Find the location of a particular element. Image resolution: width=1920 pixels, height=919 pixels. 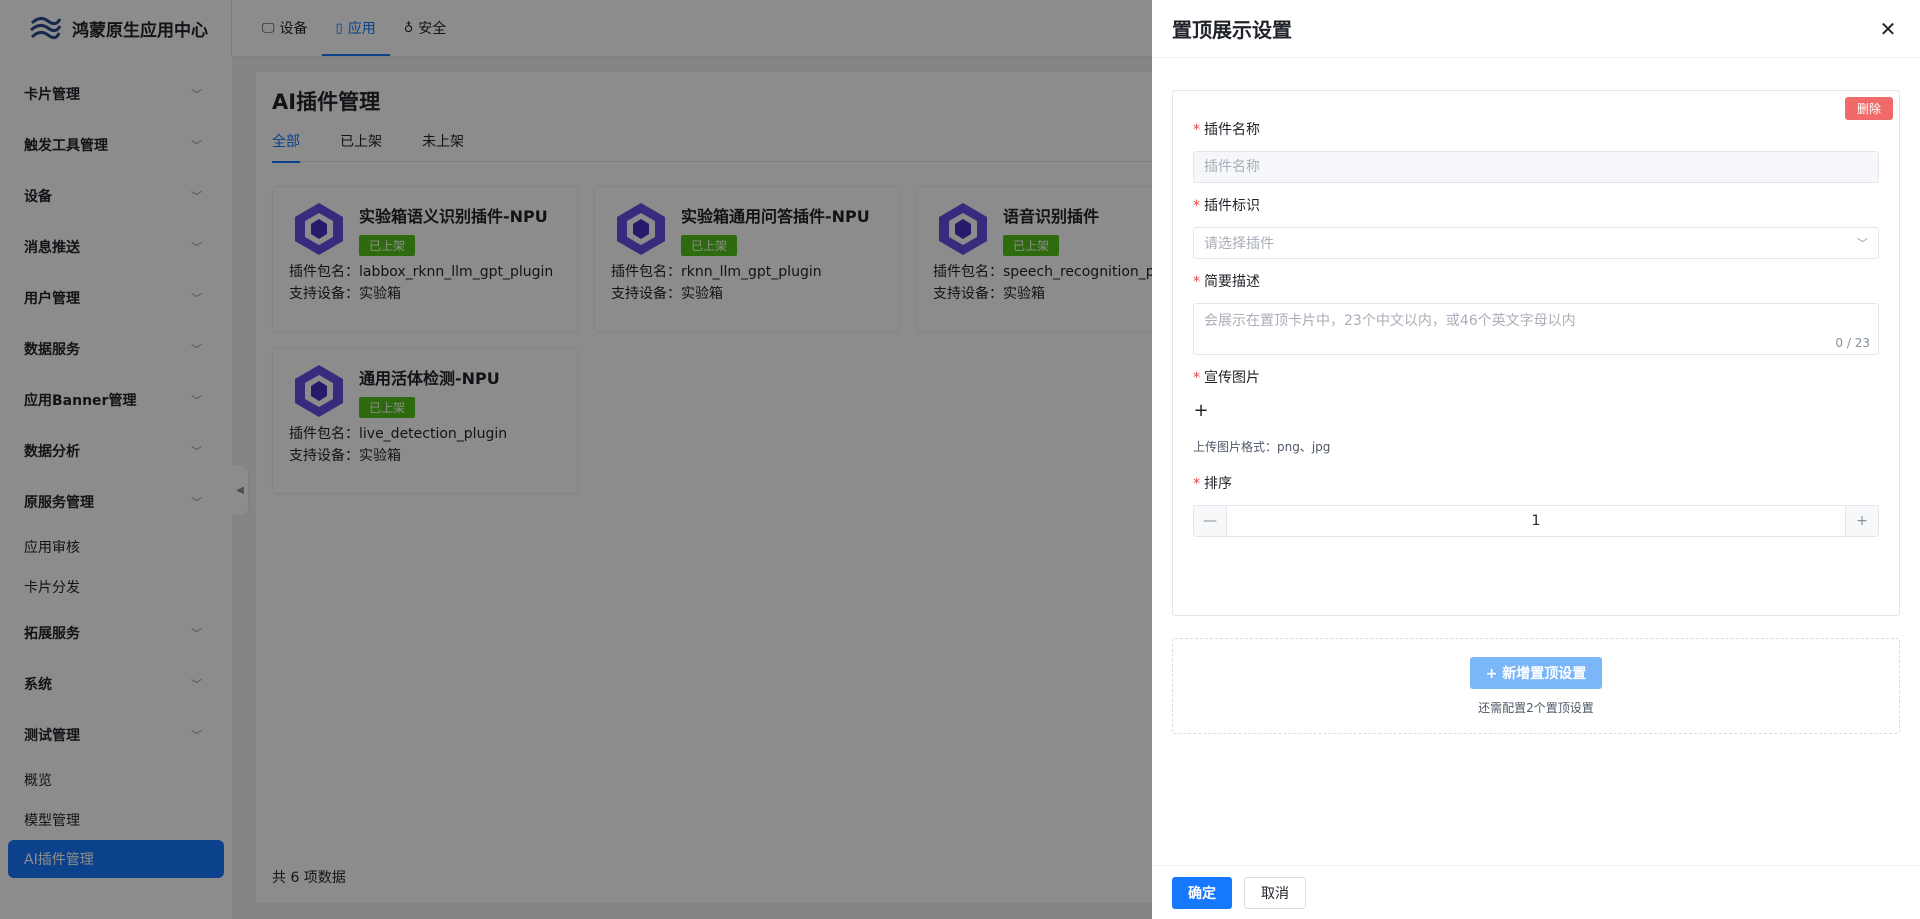

add-pin-button: + 新增置顶设置 is located at coordinates (1536, 672).